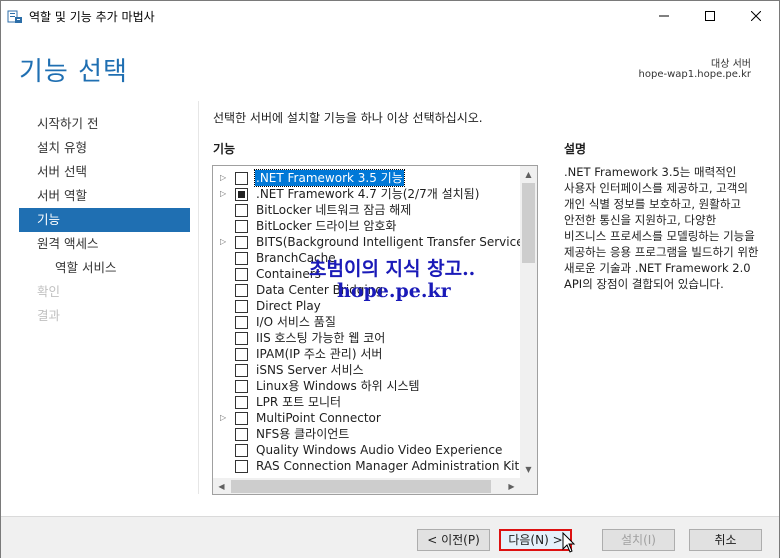  Describe the element at coordinates (528, 223) in the screenshot. I see `vertical-scroll-thumb` at that location.